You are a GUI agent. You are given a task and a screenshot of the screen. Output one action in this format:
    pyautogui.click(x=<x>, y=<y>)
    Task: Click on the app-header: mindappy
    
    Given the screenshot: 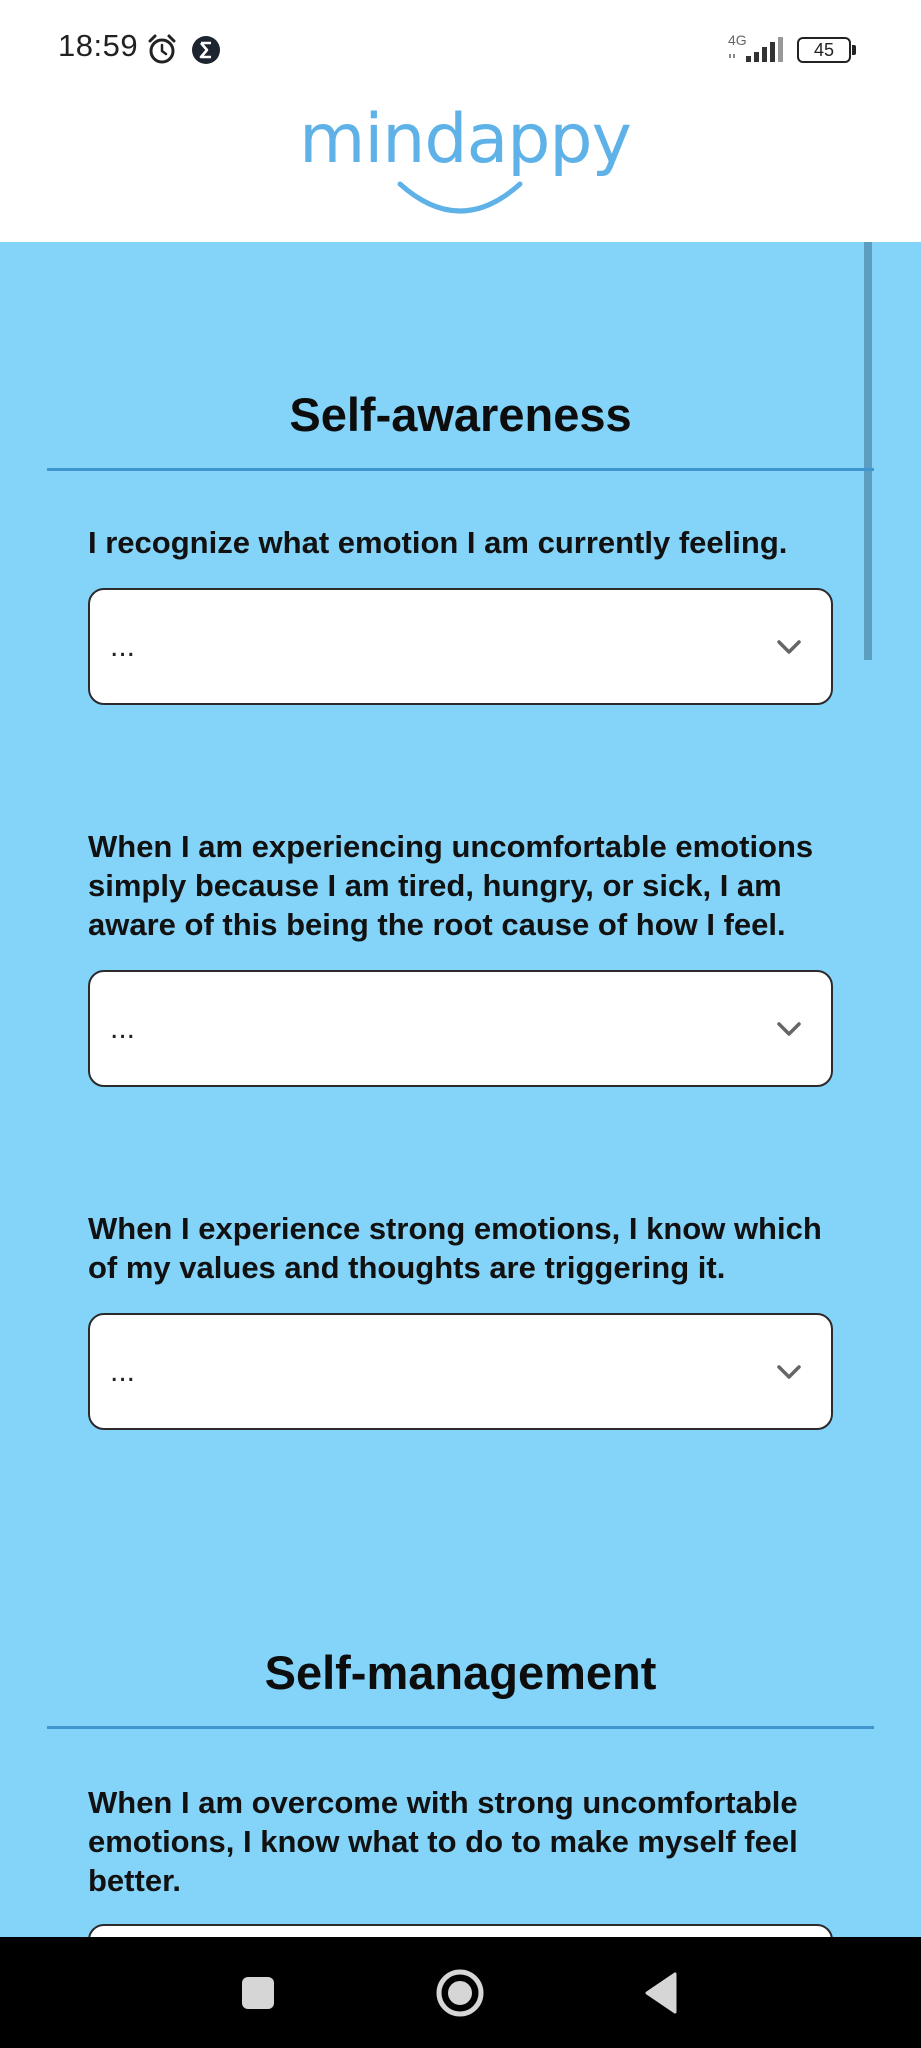 What is the action you would take?
    pyautogui.click(x=460, y=171)
    